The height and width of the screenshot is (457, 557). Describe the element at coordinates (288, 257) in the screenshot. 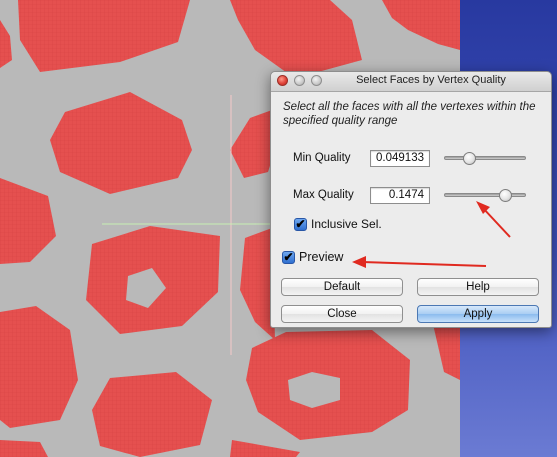

I see `preview-checkbox: ✔` at that location.